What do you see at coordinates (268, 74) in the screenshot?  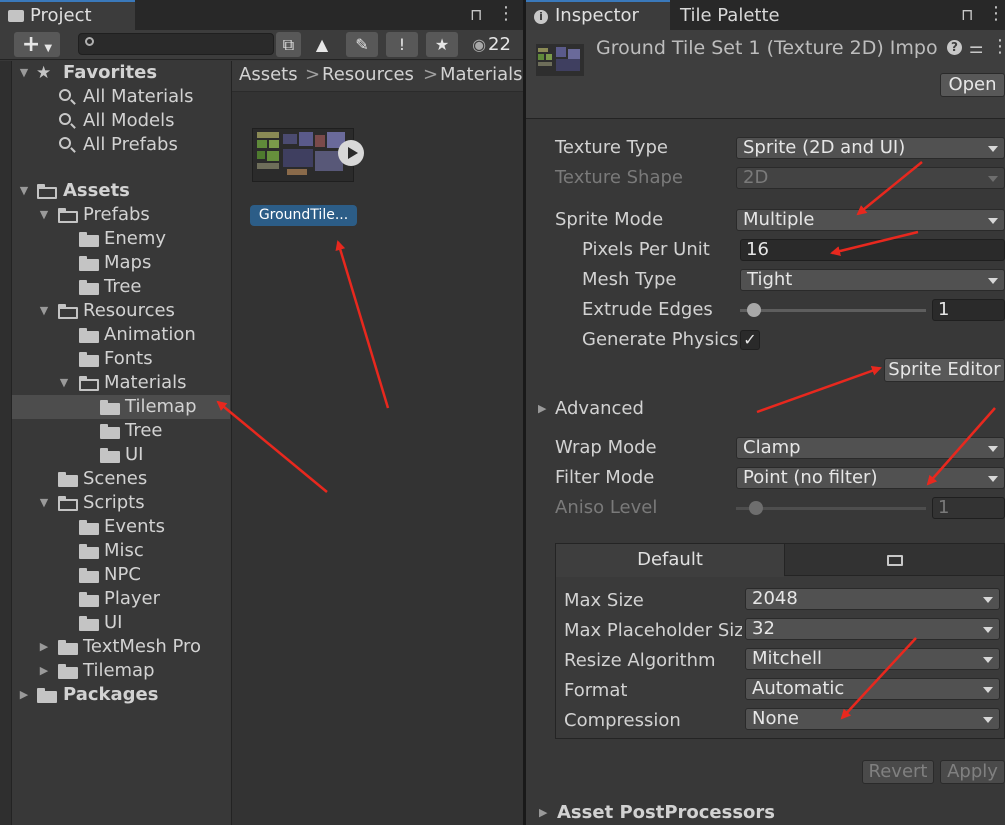 I see `breadcrumb-assets: Assets` at bounding box center [268, 74].